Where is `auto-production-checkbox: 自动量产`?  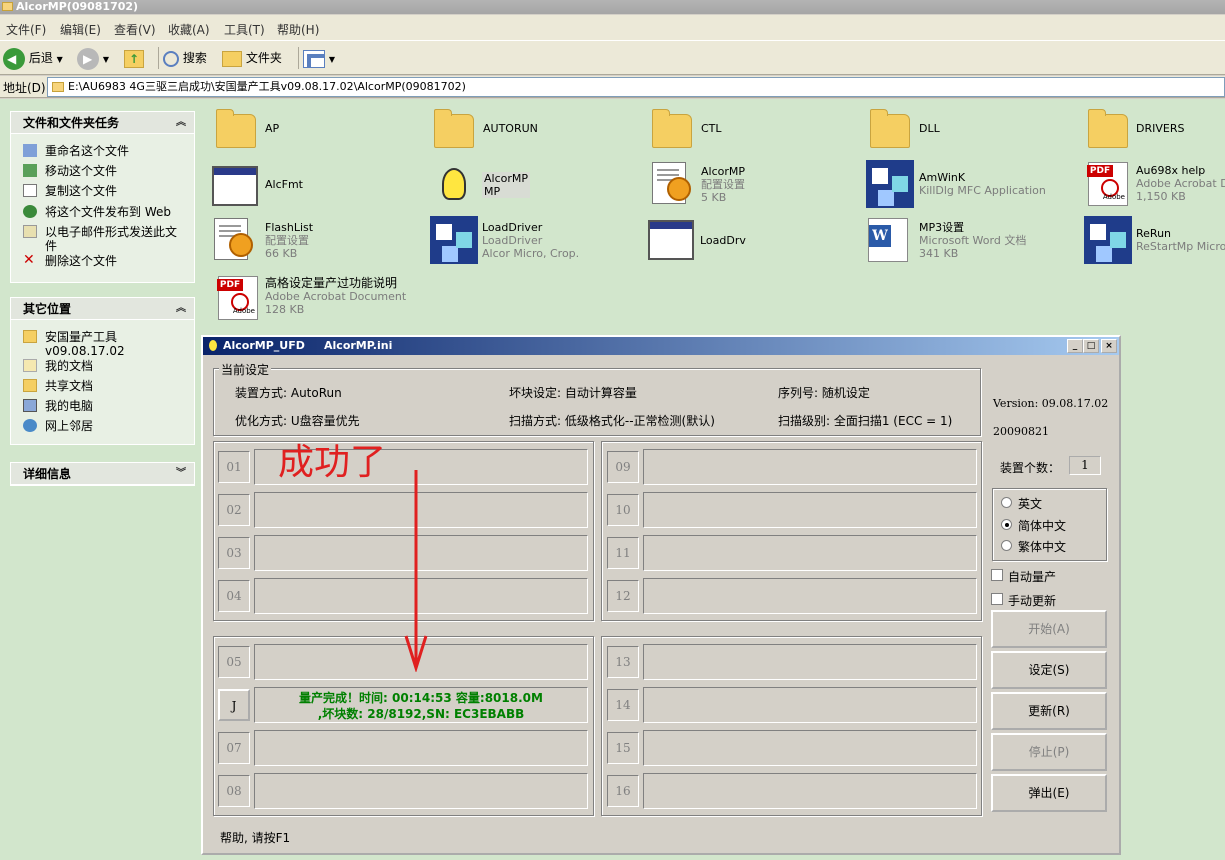
auto-production-checkbox: 自动量产 is located at coordinates (1046, 576).